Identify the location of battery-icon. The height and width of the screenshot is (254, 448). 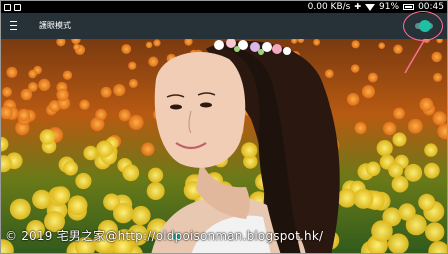
(409, 7).